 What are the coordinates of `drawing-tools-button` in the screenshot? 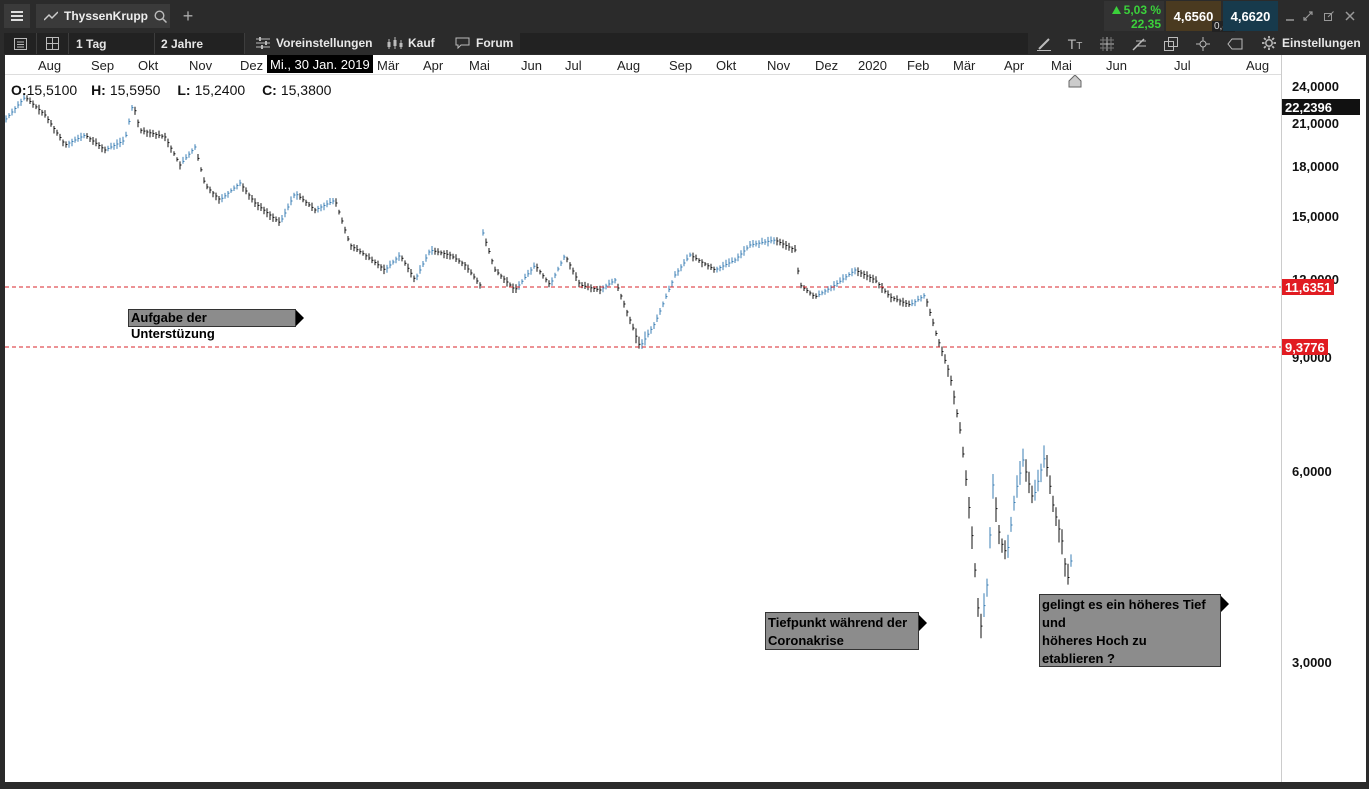 It's located at (1139, 44).